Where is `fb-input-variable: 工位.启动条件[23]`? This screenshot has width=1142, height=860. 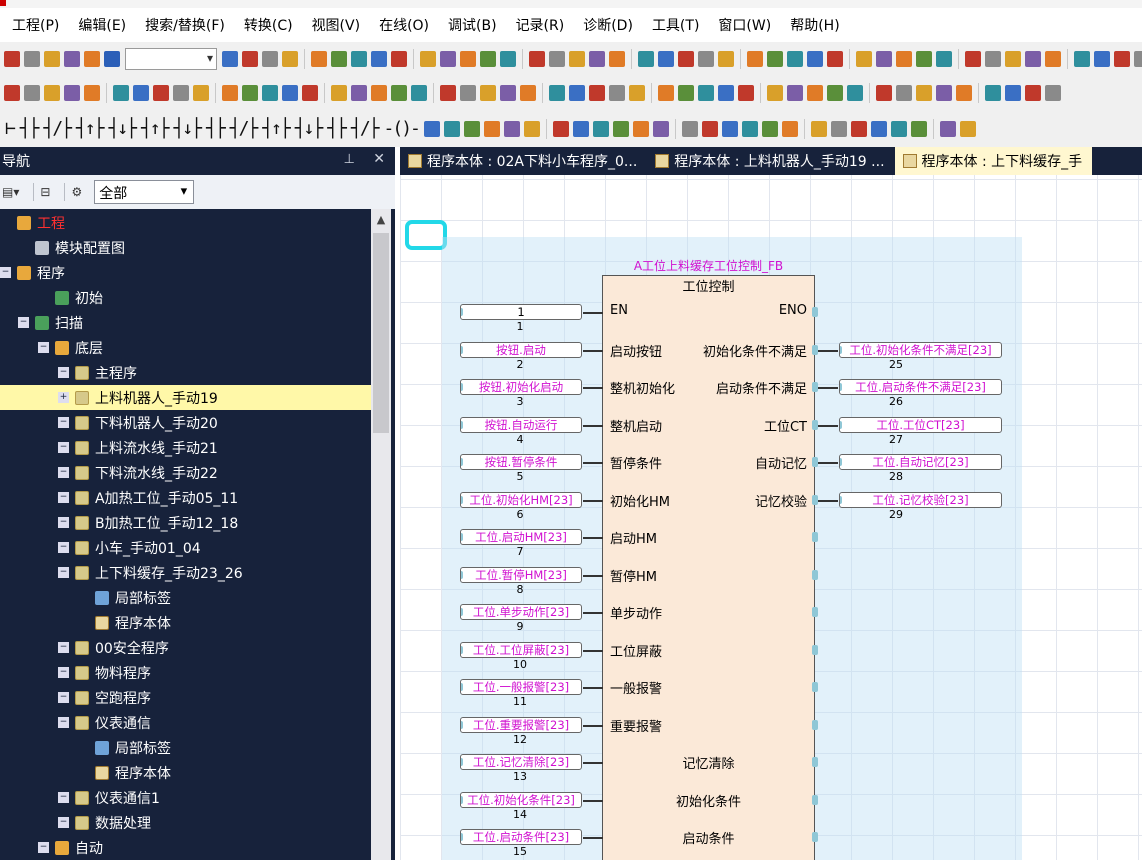 fb-input-variable: 工位.启动条件[23] is located at coordinates (521, 837).